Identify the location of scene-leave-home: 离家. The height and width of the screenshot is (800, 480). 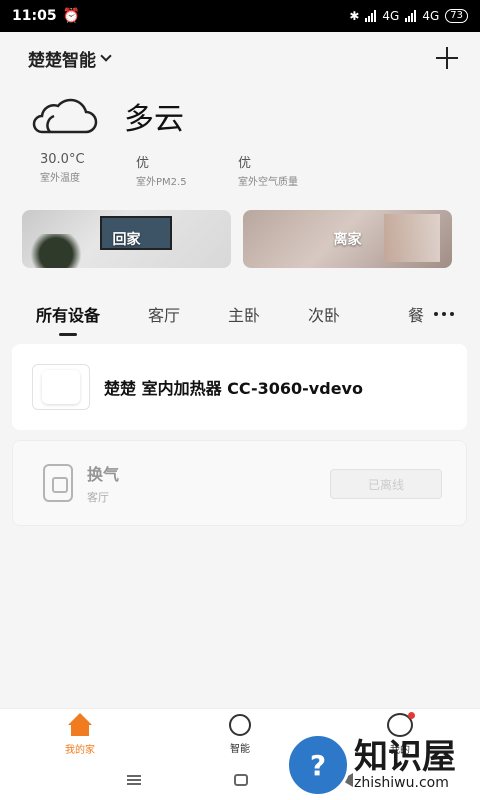
(347, 239).